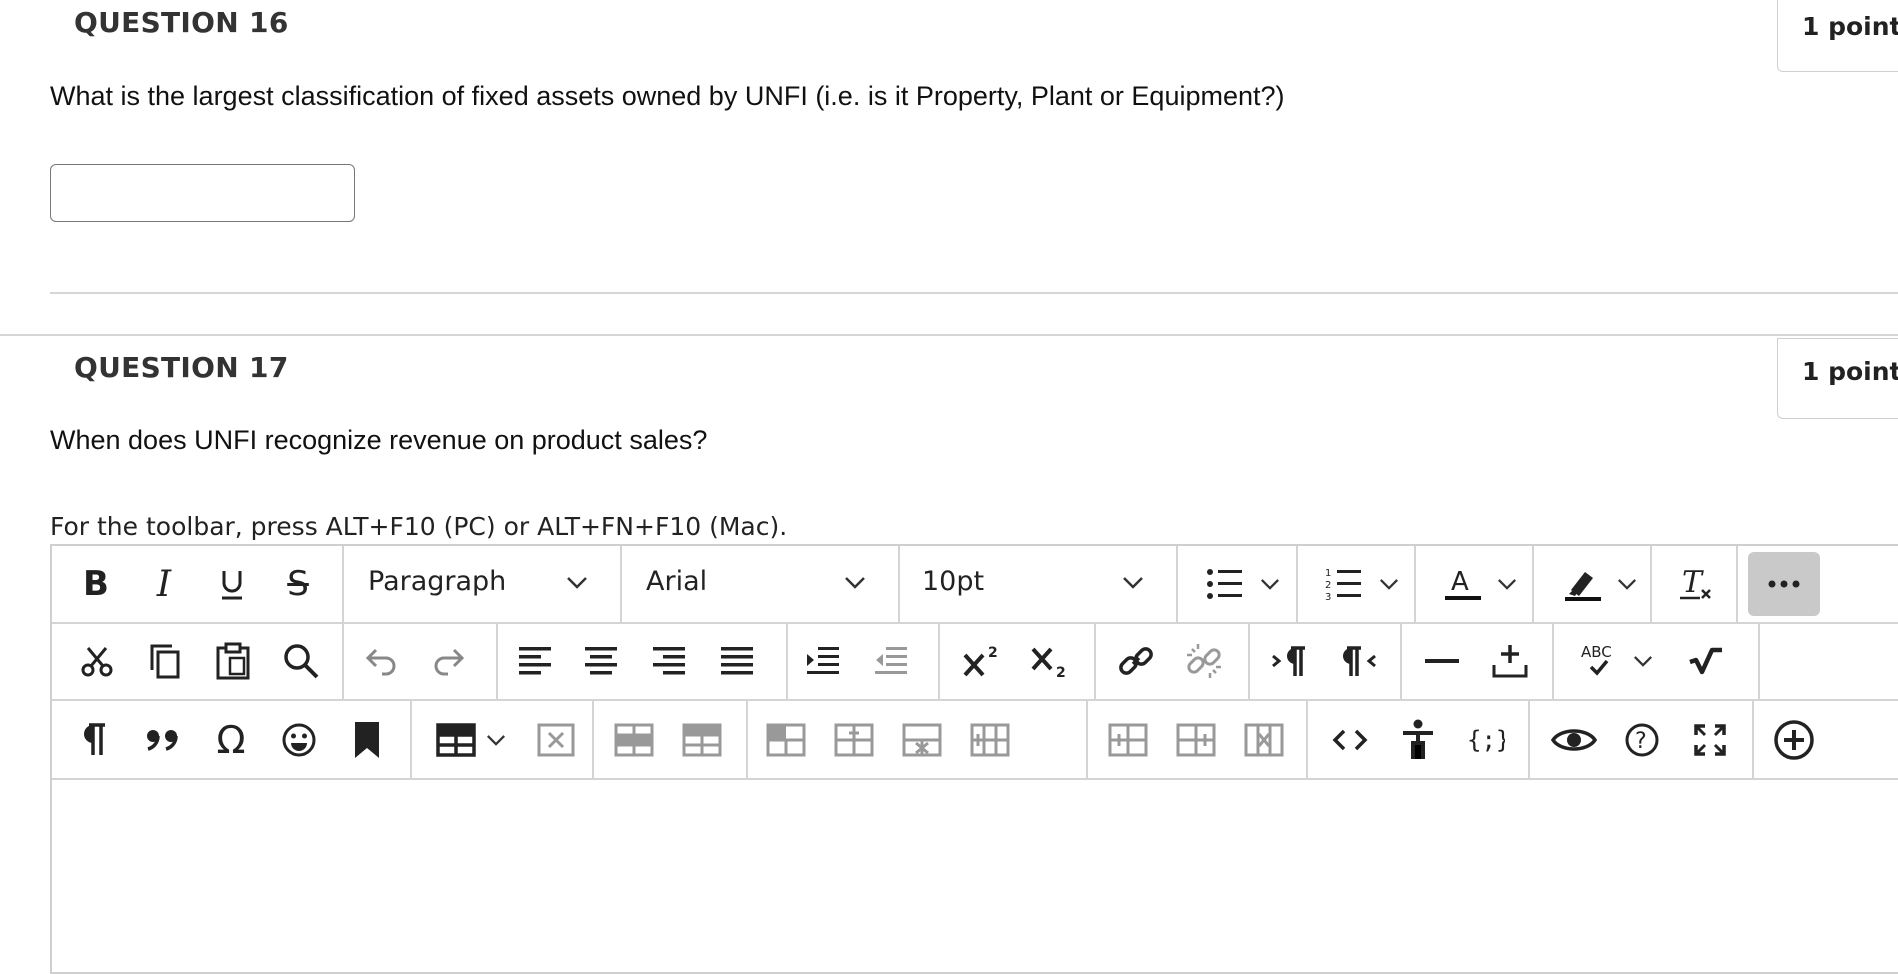 The width and height of the screenshot is (1898, 974). What do you see at coordinates (97, 661) in the screenshot?
I see `cut-button` at bounding box center [97, 661].